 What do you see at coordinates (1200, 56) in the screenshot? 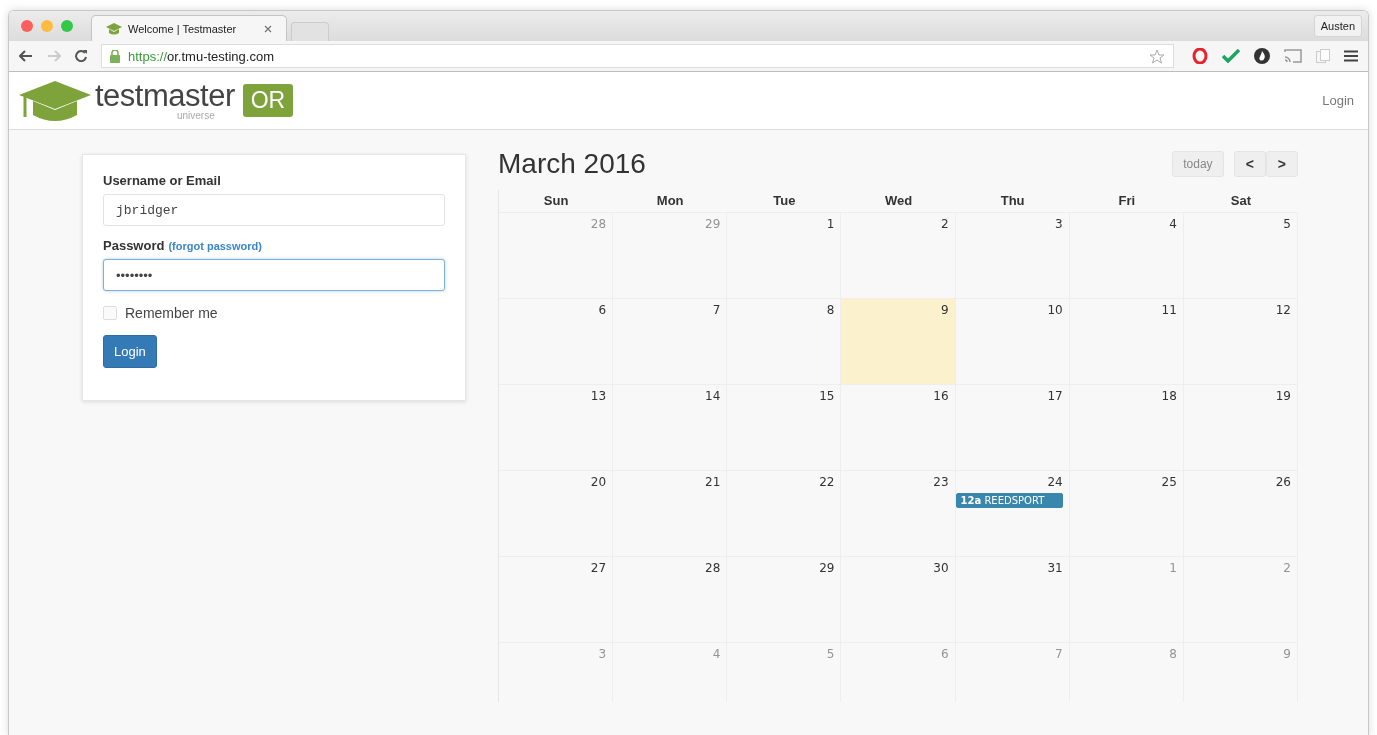
I see `opera-icon` at bounding box center [1200, 56].